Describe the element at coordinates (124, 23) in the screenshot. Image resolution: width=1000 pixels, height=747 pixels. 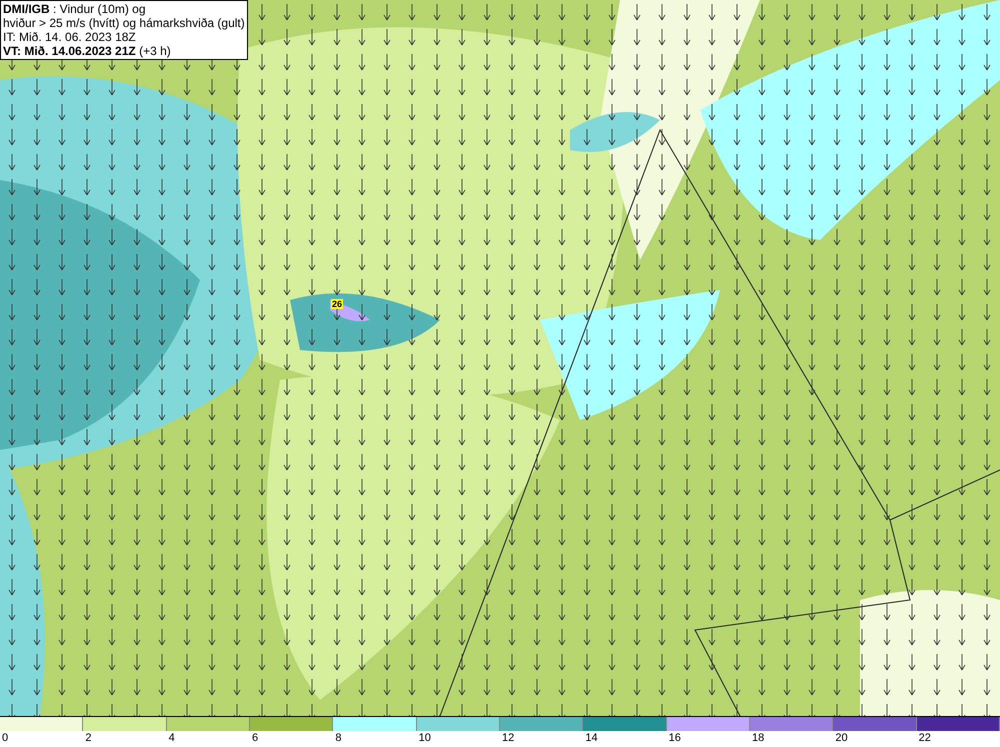
I see `title-line: hviður > 25 m/s (hvítt) og hámarkshviða (gult)` at that location.